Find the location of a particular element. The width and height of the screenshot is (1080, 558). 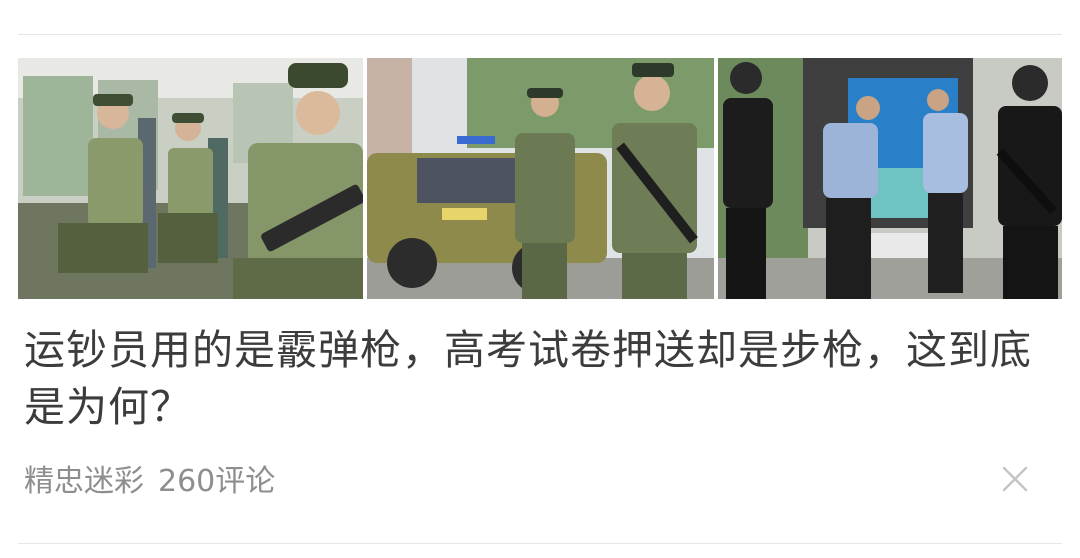

thumbnail-1-image is located at coordinates (190, 178).